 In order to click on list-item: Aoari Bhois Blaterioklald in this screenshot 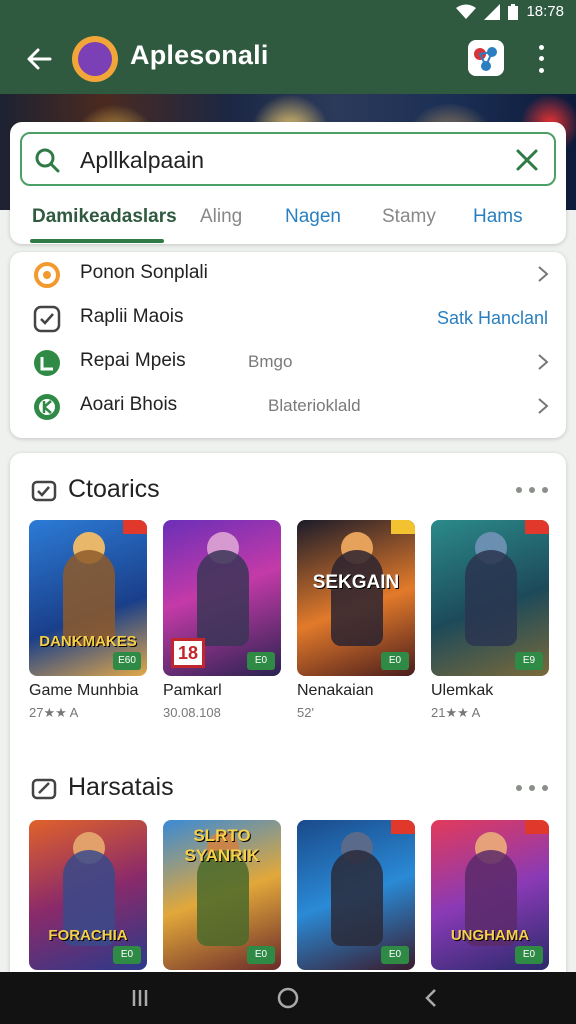, I will do `click(288, 406)`.